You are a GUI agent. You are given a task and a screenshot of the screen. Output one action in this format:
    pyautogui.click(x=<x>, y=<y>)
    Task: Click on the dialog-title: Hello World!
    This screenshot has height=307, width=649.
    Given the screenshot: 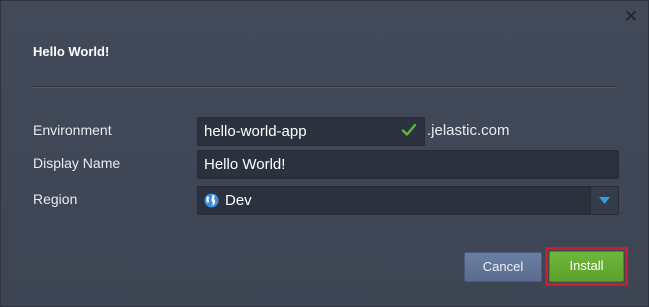 What is the action you would take?
    pyautogui.click(x=71, y=51)
    